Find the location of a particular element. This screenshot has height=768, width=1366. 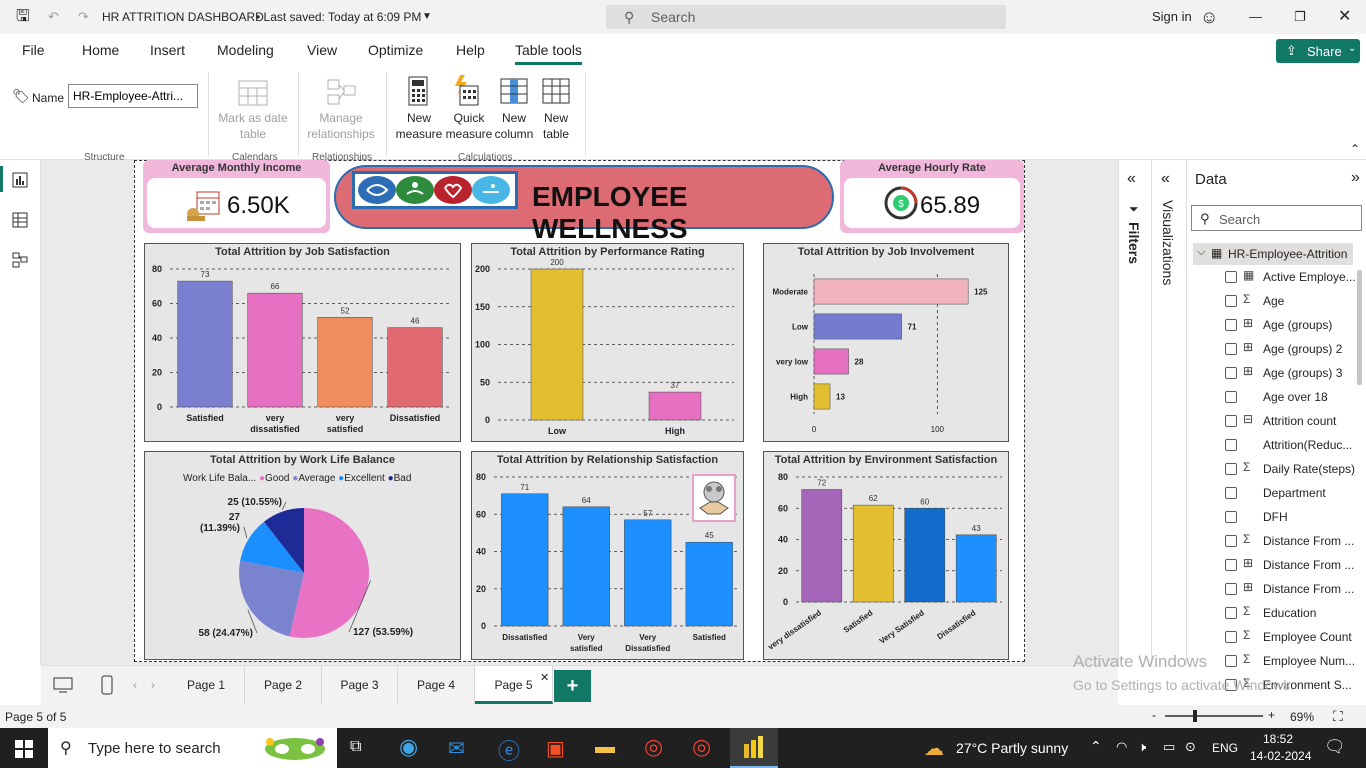

battery-icon: ▭ is located at coordinates (1169, 747).